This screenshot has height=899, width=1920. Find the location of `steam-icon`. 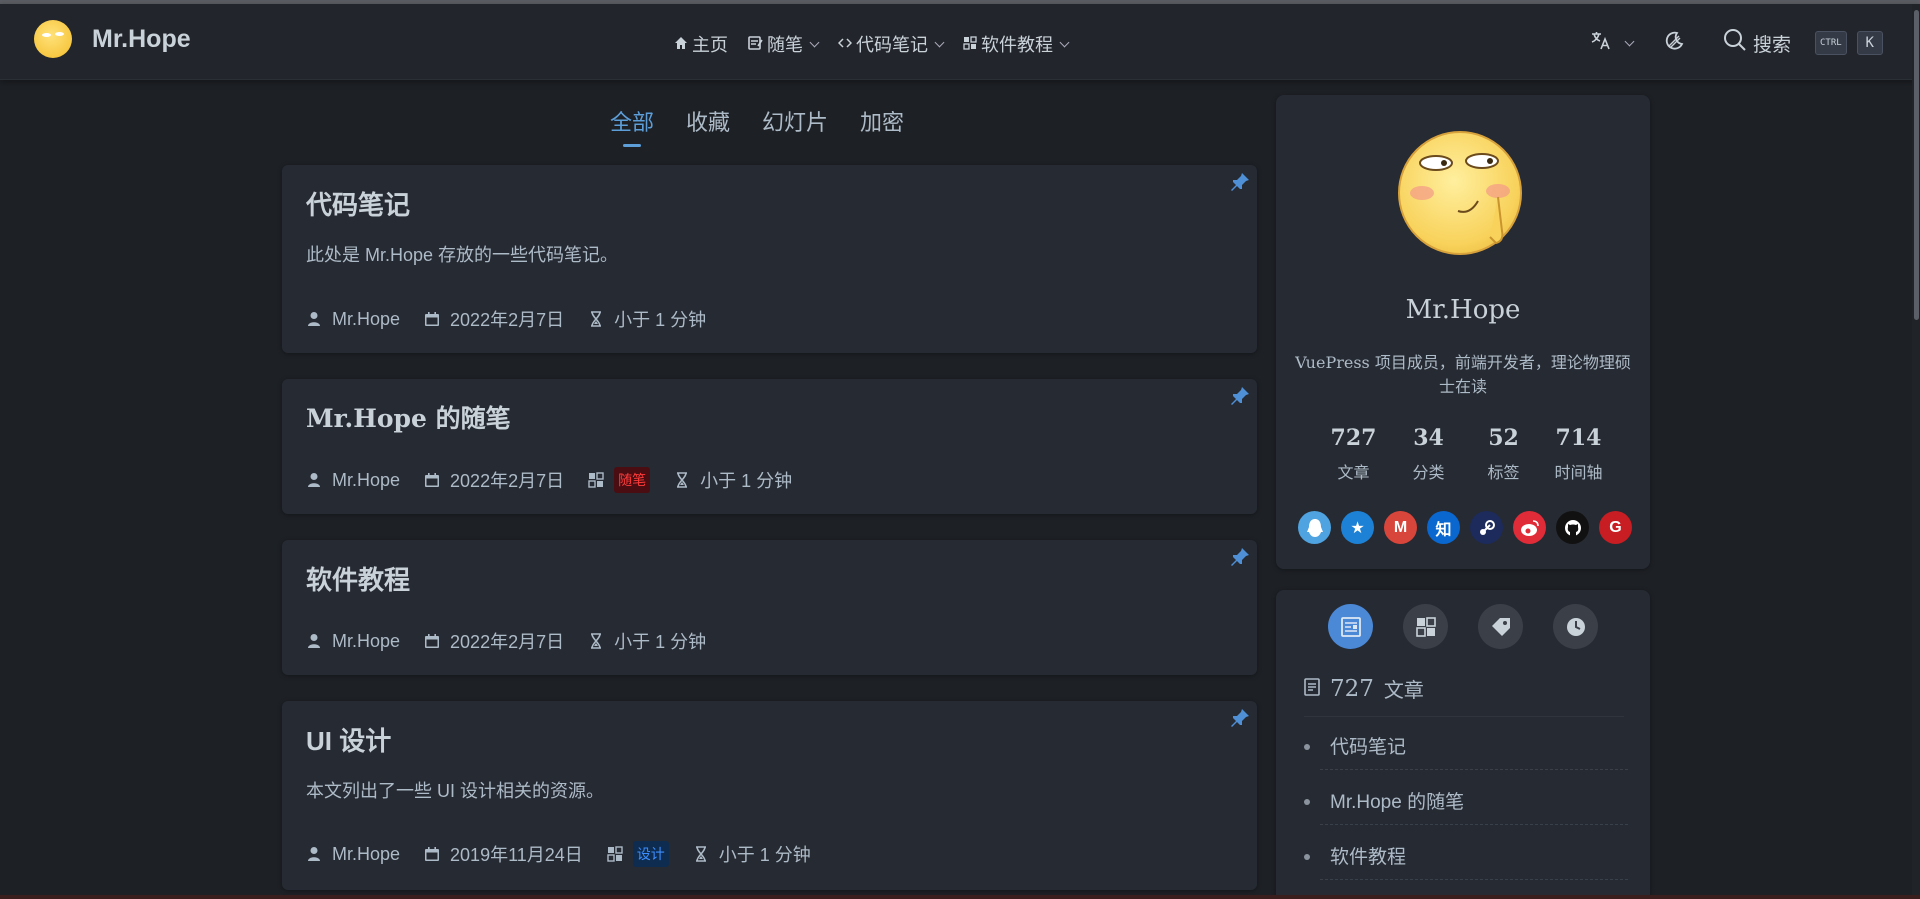

steam-icon is located at coordinates (1486, 527).